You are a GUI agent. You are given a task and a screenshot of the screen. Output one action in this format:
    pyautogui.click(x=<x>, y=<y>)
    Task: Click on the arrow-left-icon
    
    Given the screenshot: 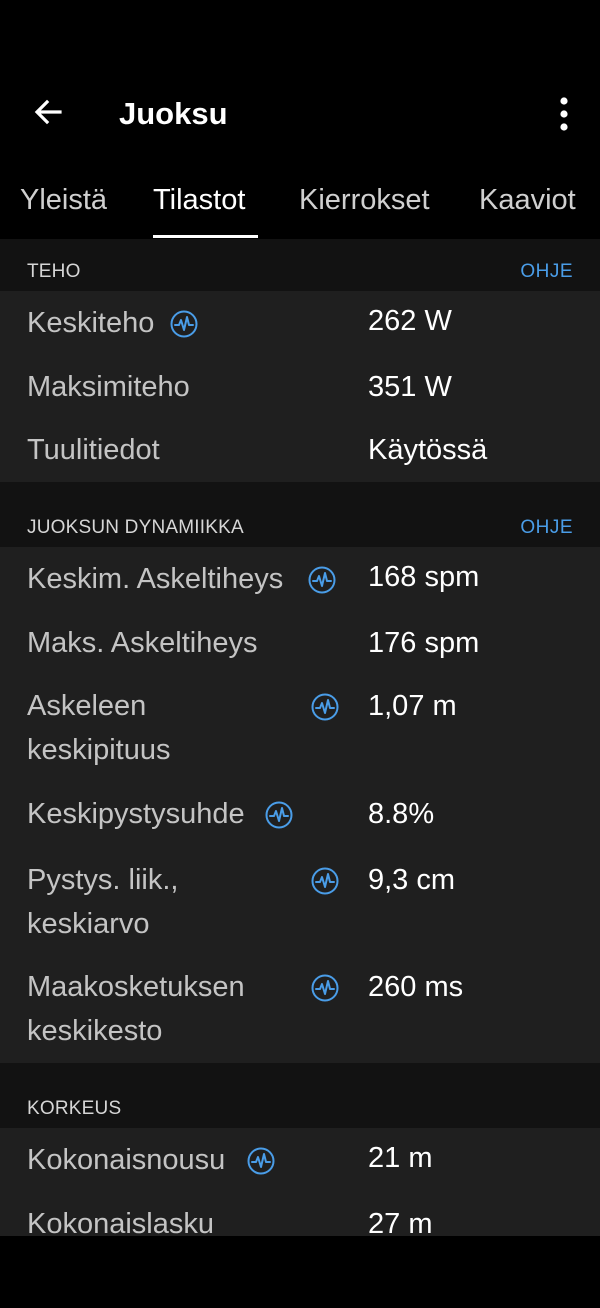 What is the action you would take?
    pyautogui.click(x=48, y=112)
    